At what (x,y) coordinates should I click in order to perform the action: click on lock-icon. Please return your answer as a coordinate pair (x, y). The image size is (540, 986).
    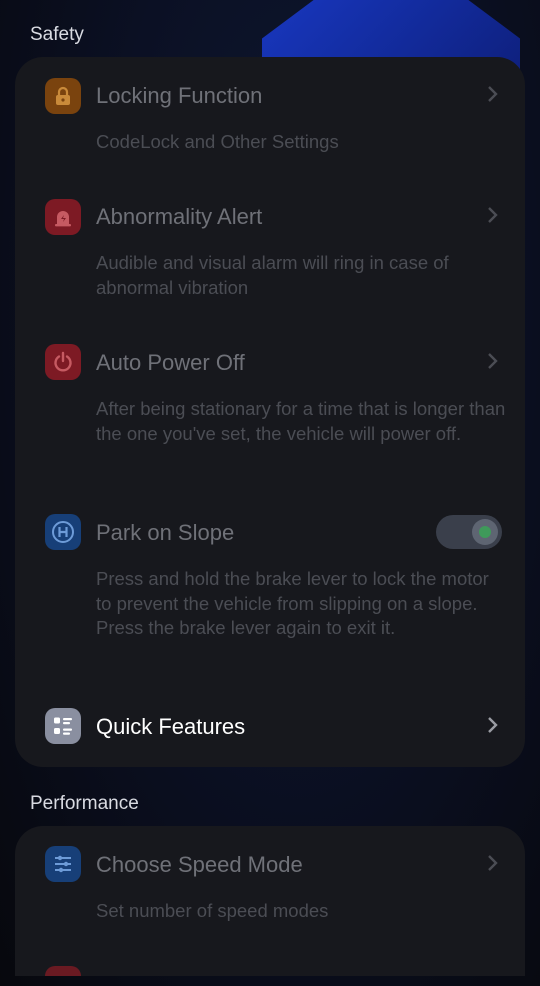
    Looking at the image, I should click on (63, 96).